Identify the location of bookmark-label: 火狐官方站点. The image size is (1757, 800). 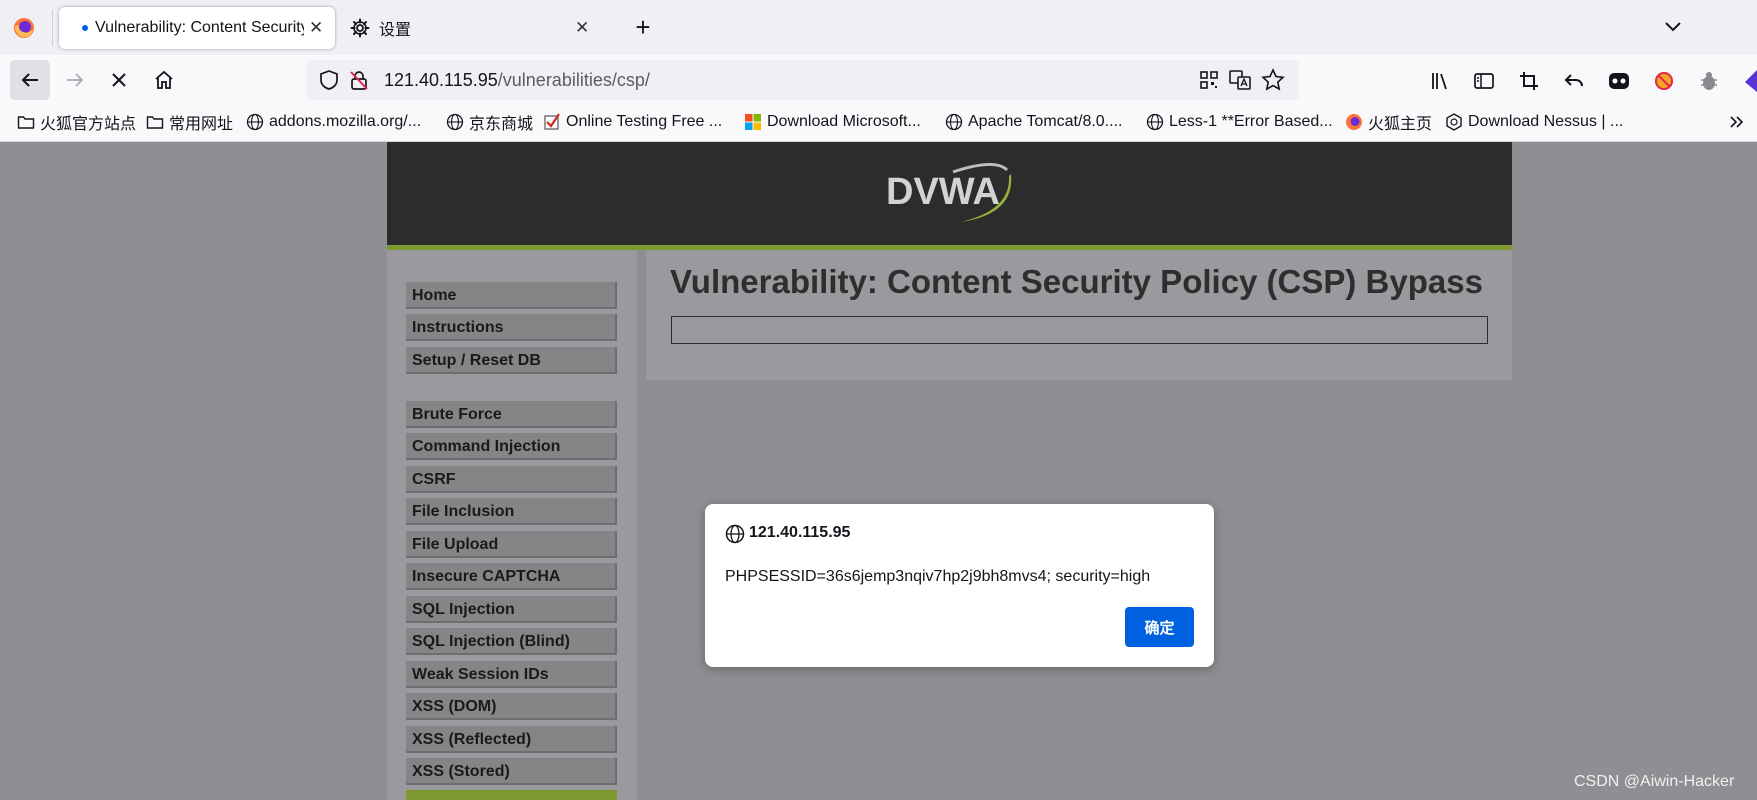
(88, 124).